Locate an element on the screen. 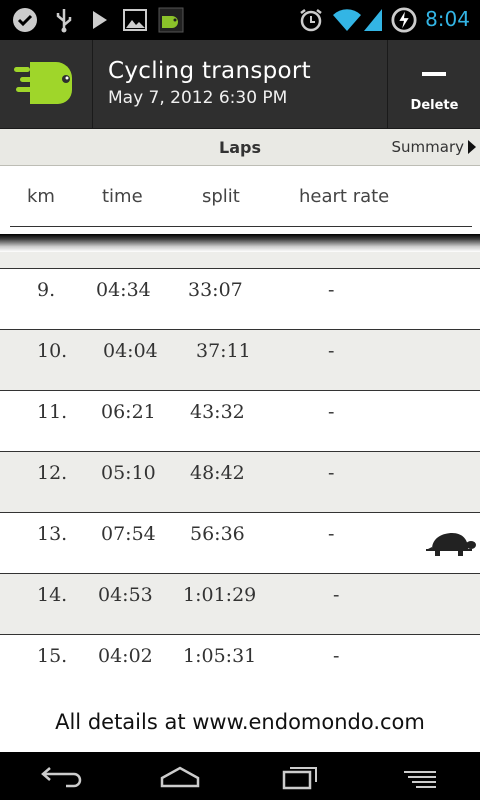 This screenshot has height=800, width=480. header-time: time is located at coordinates (122, 196).